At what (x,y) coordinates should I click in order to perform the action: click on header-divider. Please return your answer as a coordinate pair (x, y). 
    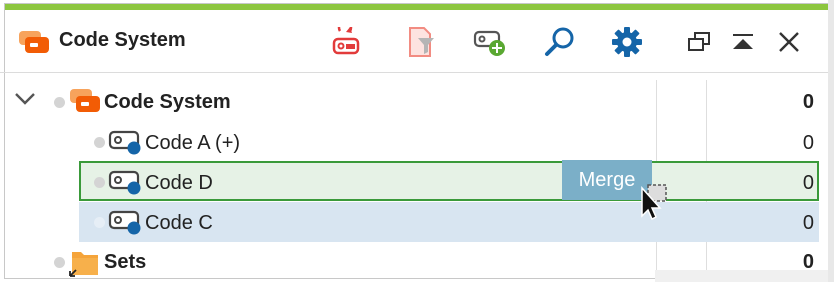
    Looking at the image, I should click on (417, 72).